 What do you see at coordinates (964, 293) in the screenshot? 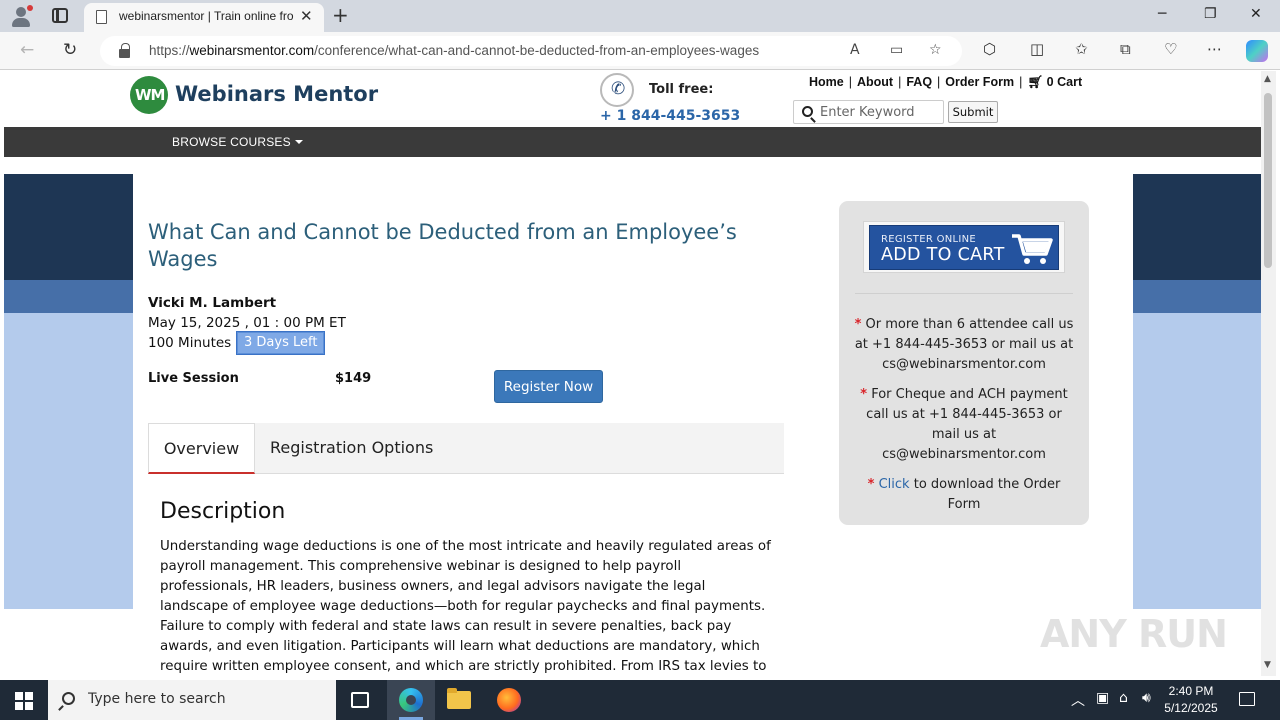
I see `sidebar-divider` at bounding box center [964, 293].